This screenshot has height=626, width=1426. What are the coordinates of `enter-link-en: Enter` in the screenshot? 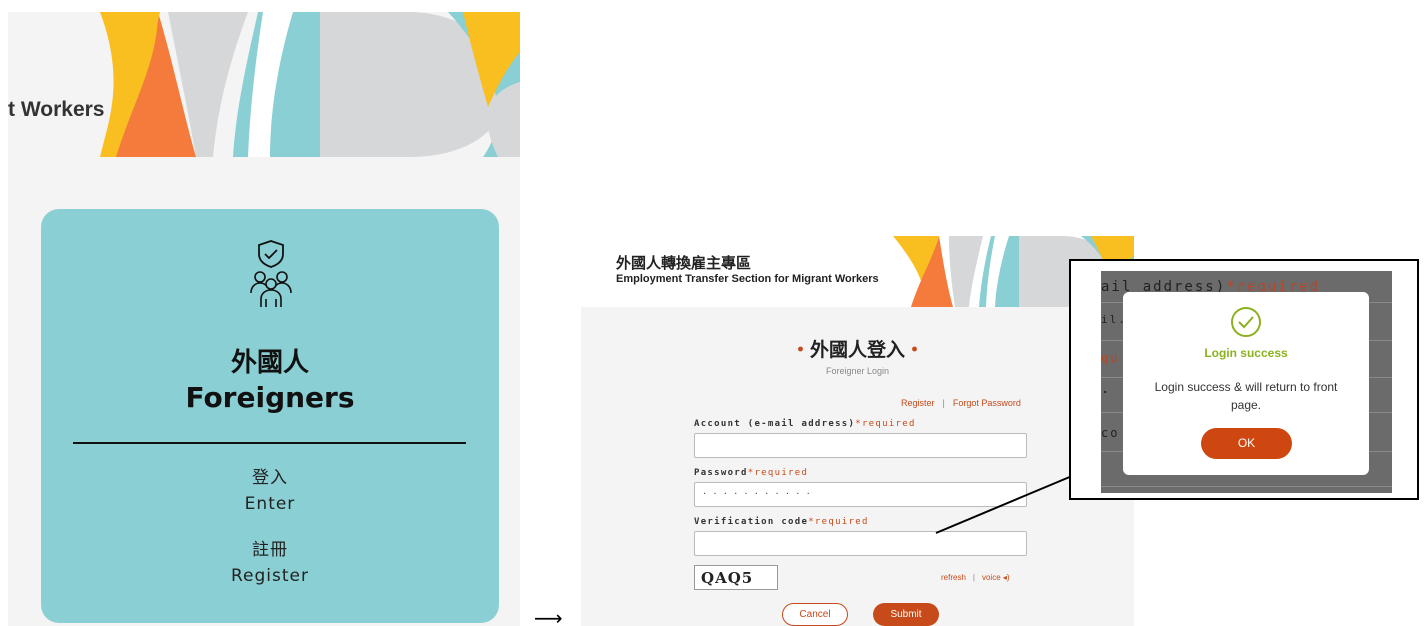 It's located at (270, 504).